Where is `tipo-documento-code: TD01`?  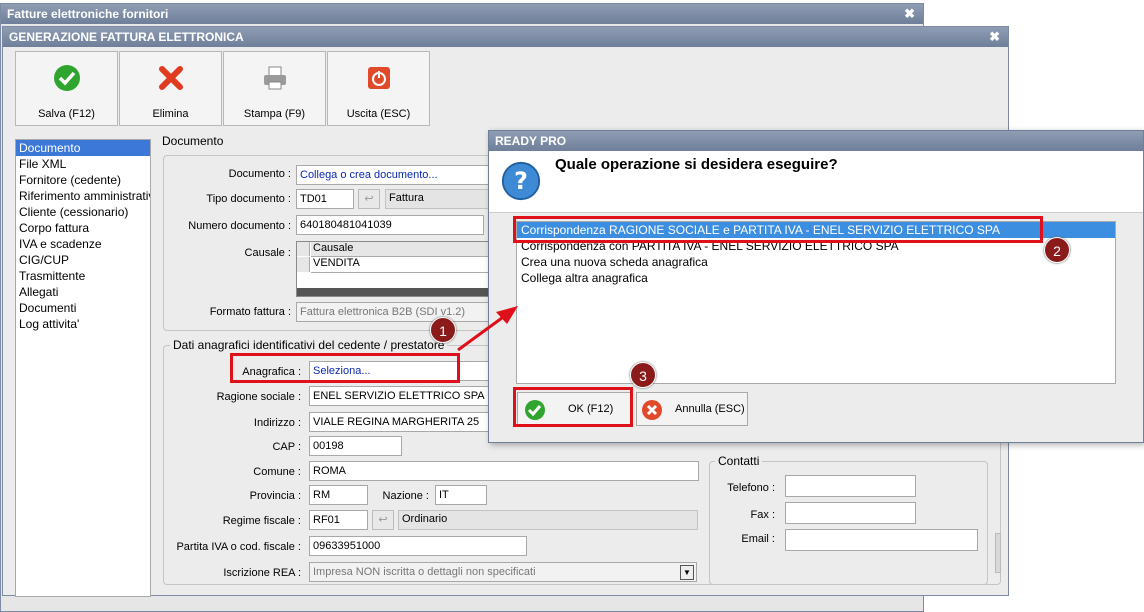
tipo-documento-code: TD01 is located at coordinates (325, 199).